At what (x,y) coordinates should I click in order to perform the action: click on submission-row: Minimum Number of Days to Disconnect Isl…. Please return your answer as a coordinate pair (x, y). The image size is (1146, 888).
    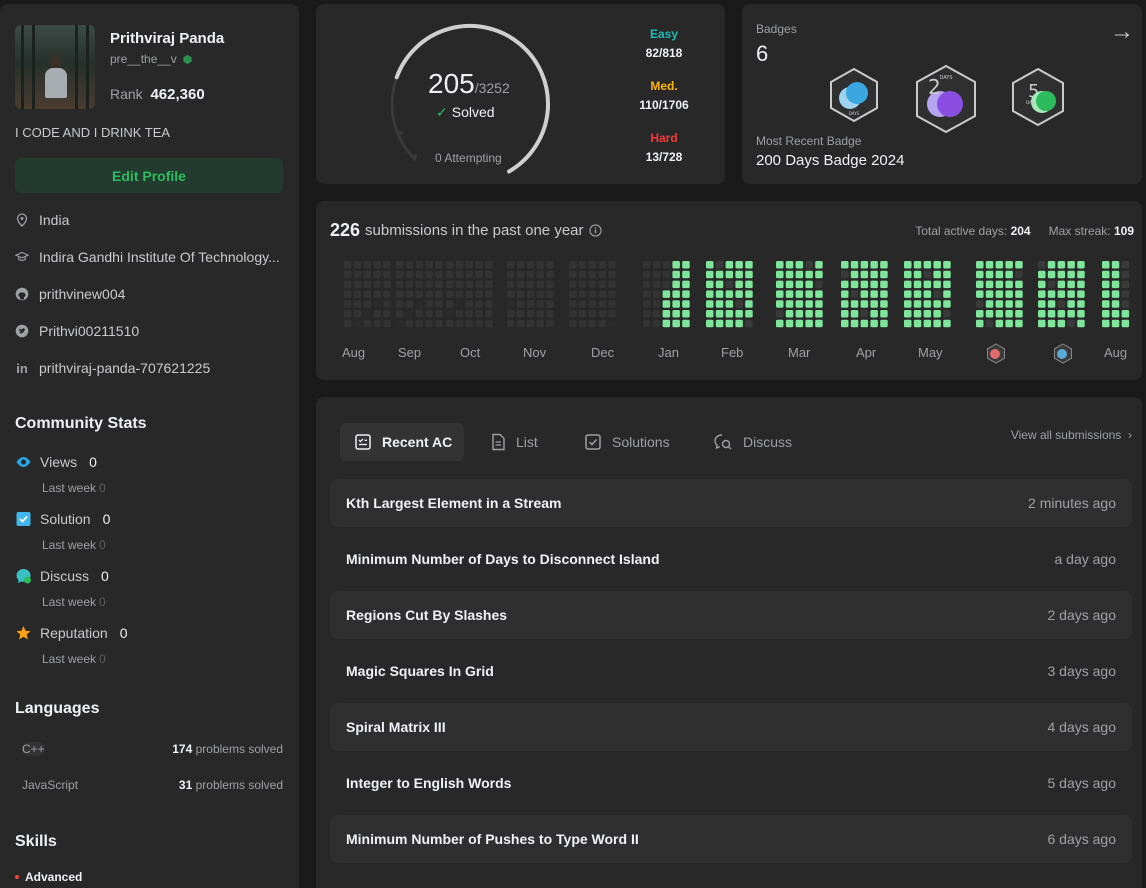
    Looking at the image, I should click on (731, 559).